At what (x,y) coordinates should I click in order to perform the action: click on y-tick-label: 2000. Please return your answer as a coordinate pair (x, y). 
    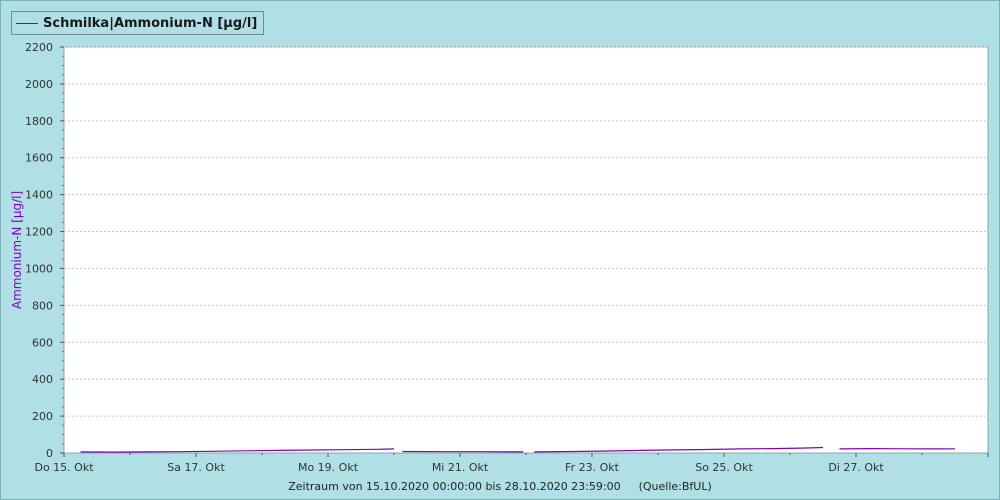
    Looking at the image, I should click on (39, 84).